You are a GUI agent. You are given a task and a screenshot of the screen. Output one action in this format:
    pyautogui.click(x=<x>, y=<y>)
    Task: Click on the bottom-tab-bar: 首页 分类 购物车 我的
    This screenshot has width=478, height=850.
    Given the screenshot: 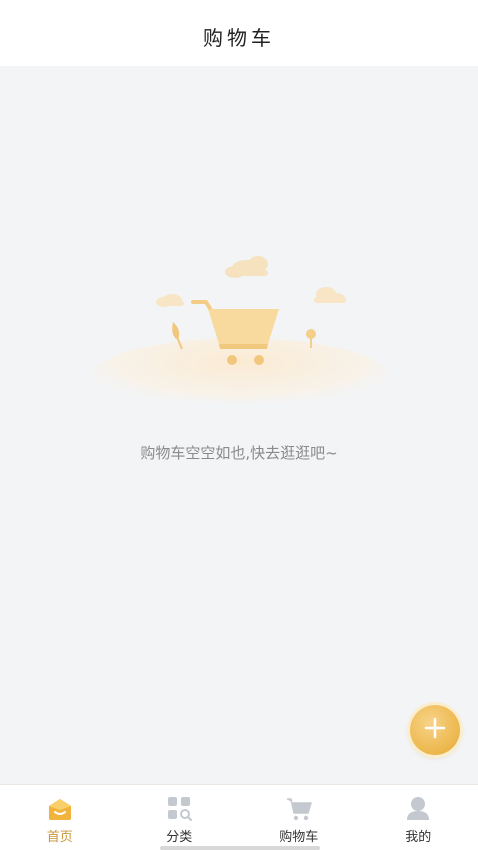 What is the action you would take?
    pyautogui.click(x=239, y=817)
    